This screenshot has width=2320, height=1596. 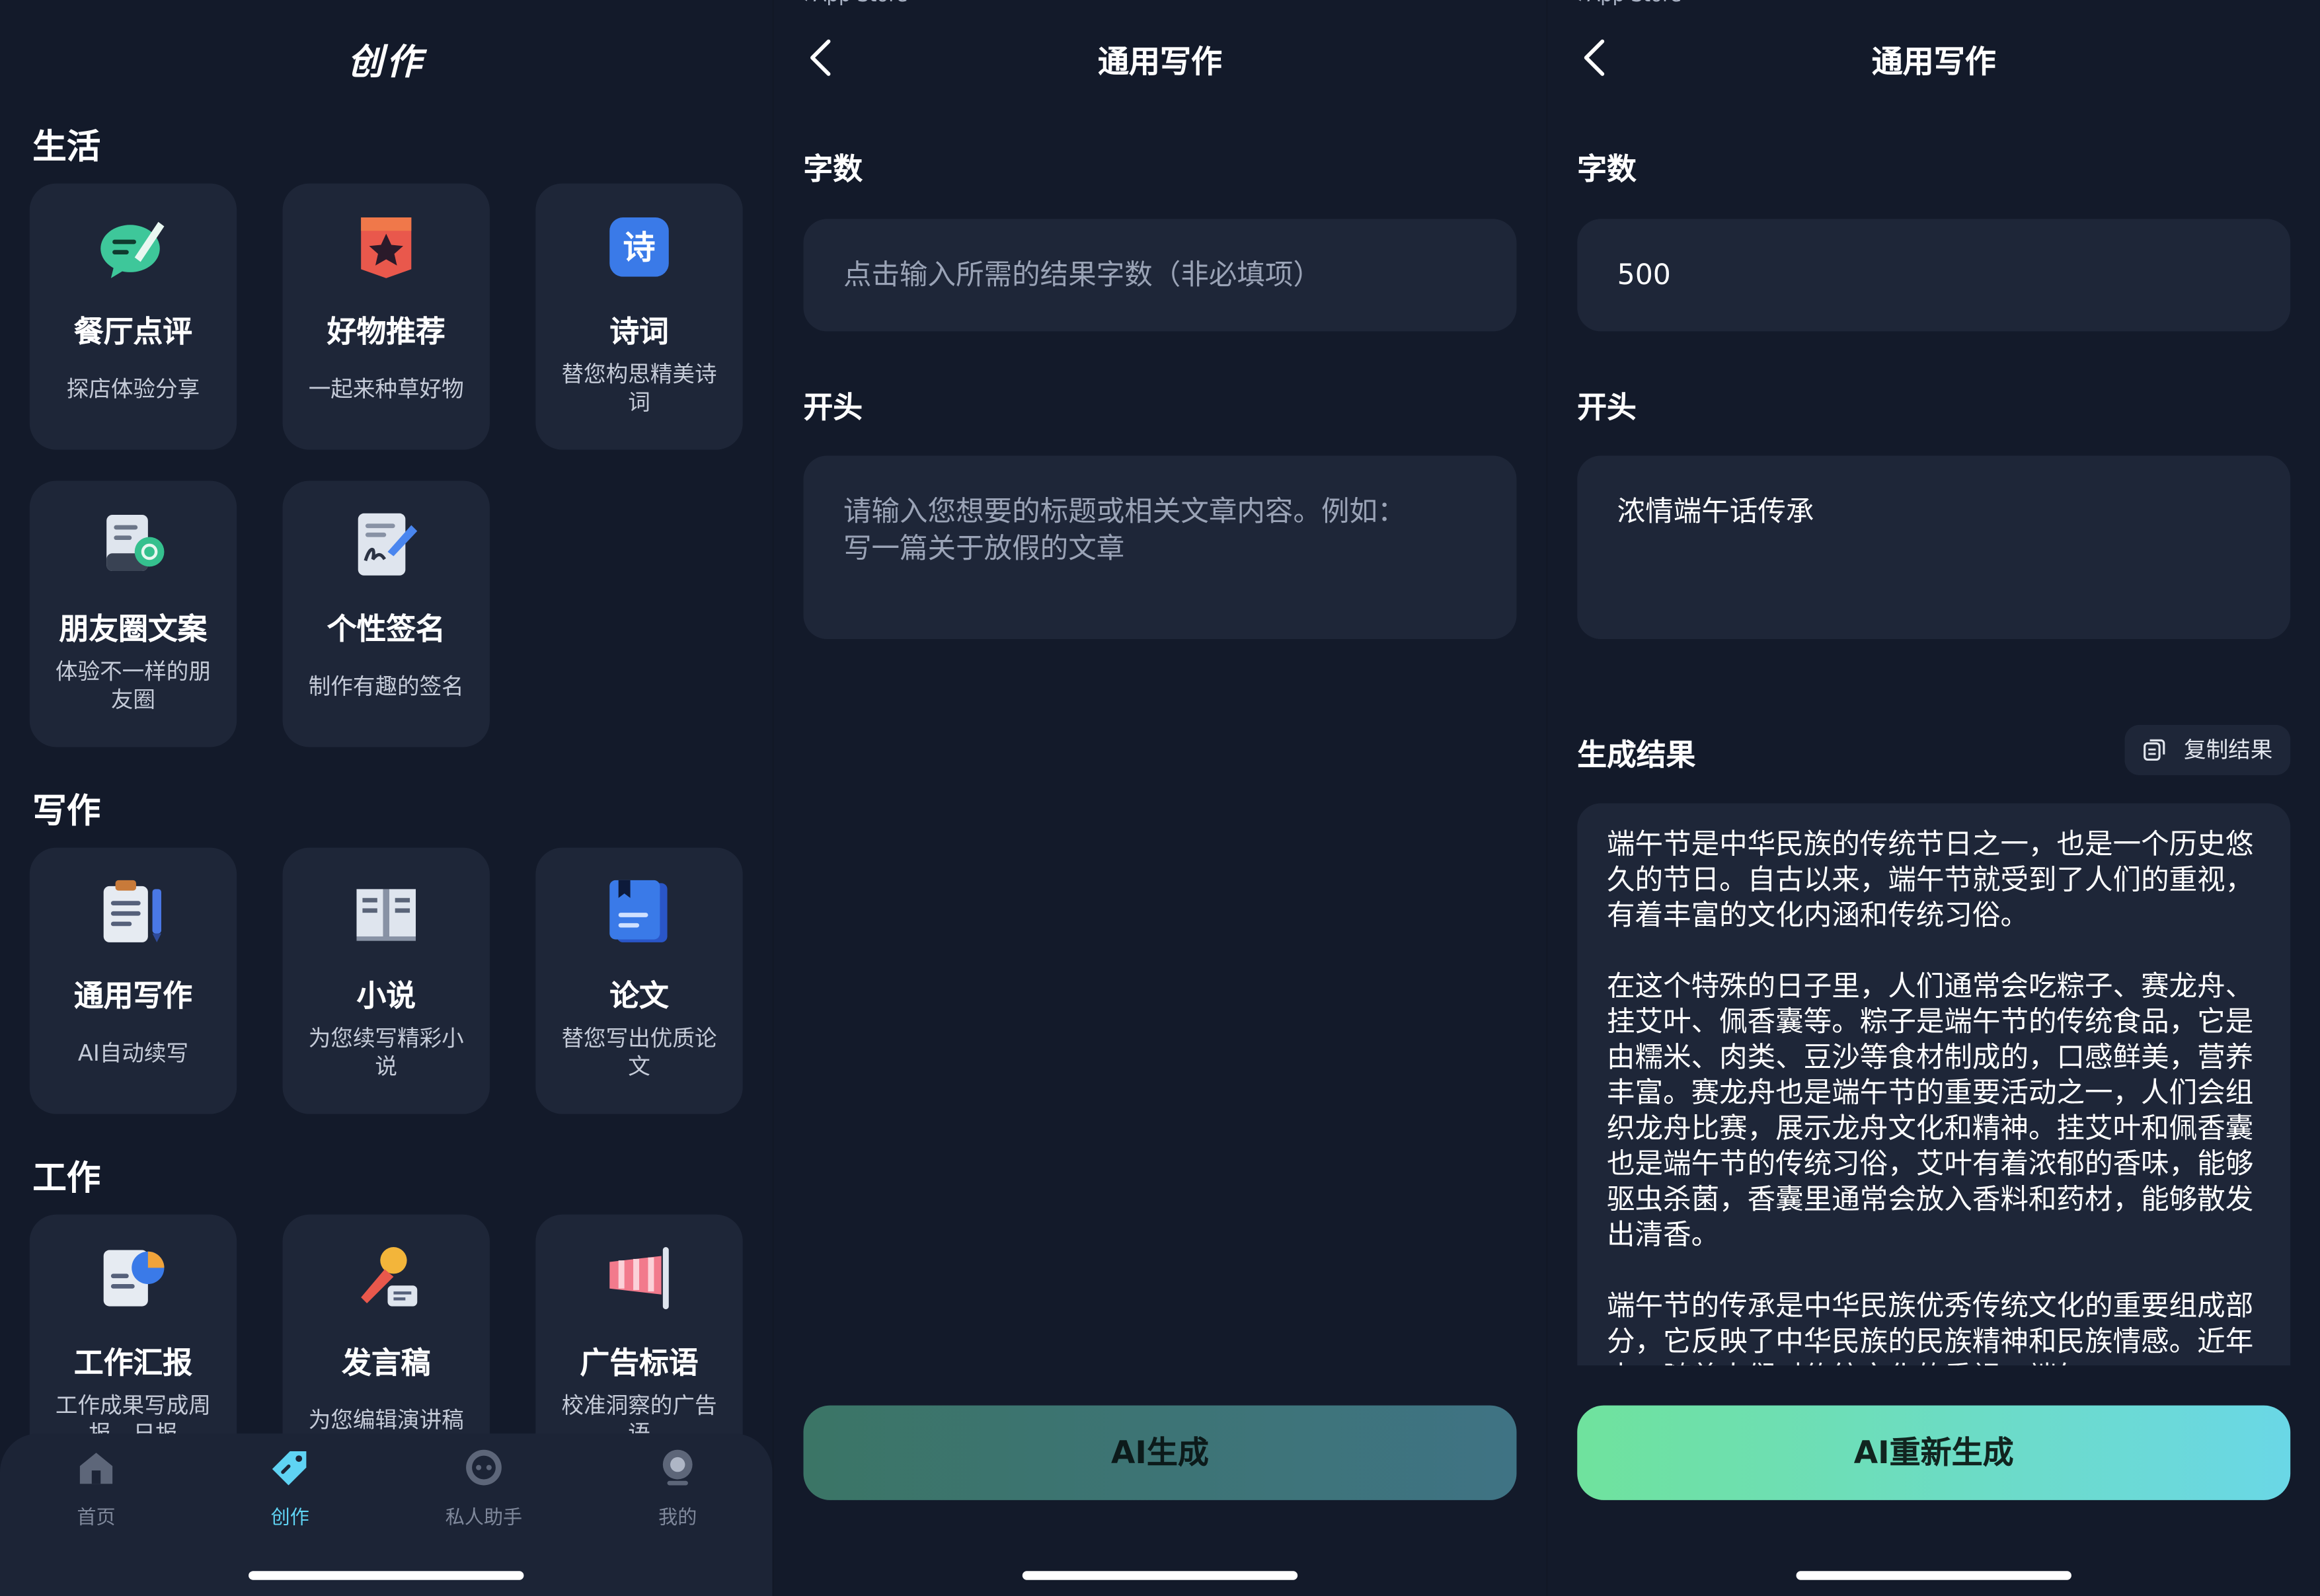 I want to click on card-moments-copy: 朋友圈文案 体验不一样的朋友圈, so click(x=133, y=613).